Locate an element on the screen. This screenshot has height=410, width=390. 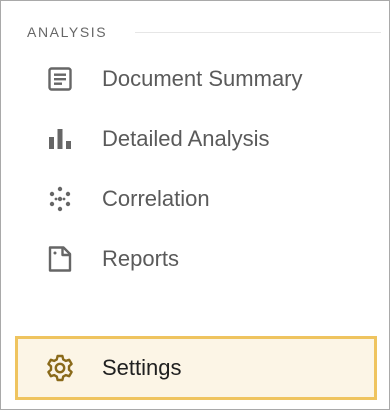
bar-chart-icon is located at coordinates (60, 139).